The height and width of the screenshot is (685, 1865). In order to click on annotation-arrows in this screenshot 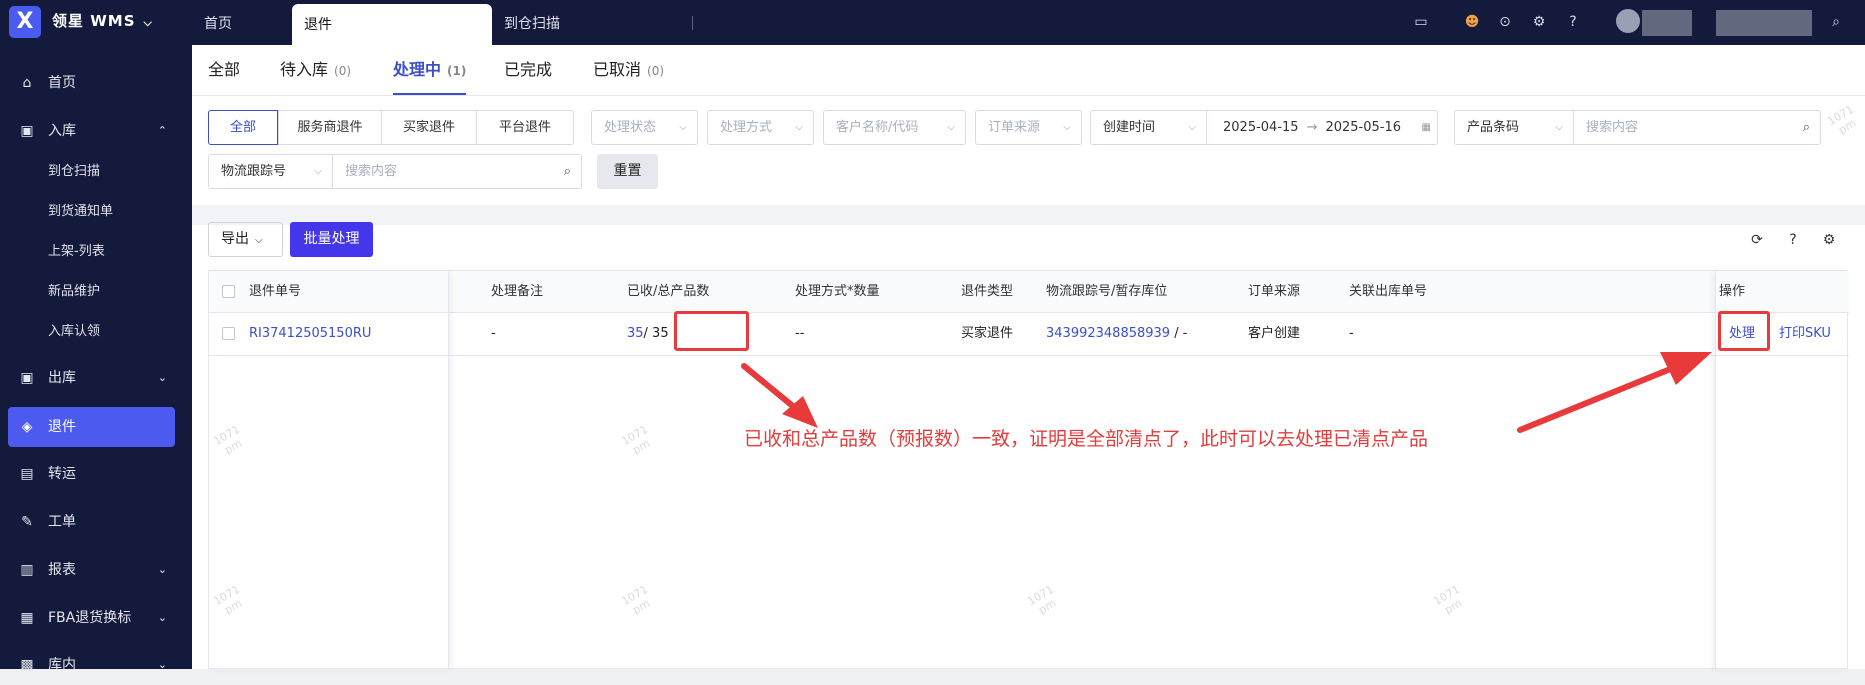, I will do `click(1226, 392)`.